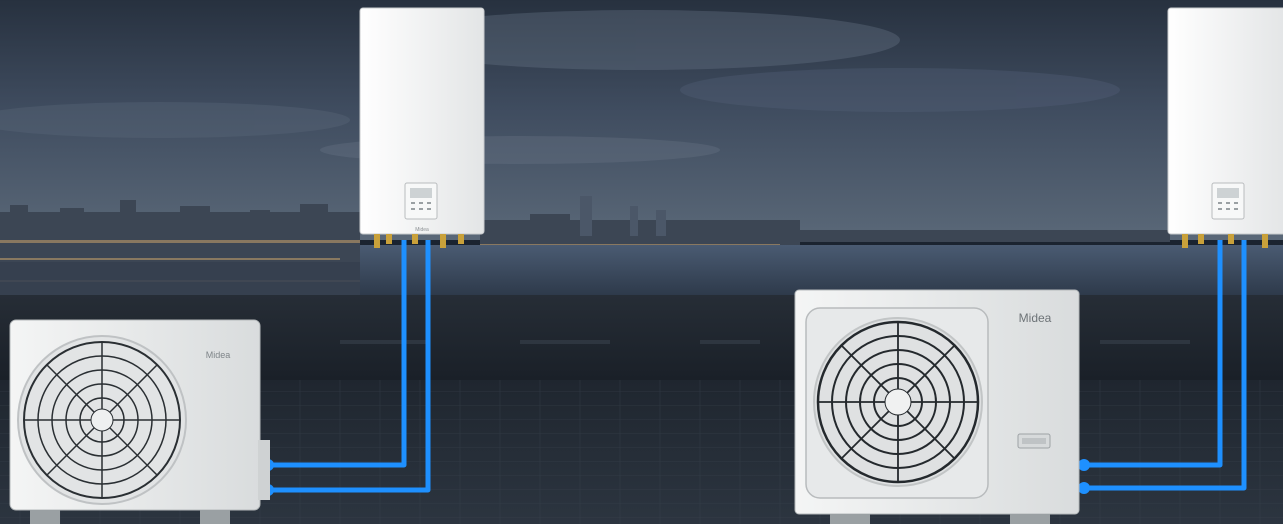 The width and height of the screenshot is (1283, 524). What do you see at coordinates (1035, 318) in the screenshot?
I see `brand-label: Midea` at bounding box center [1035, 318].